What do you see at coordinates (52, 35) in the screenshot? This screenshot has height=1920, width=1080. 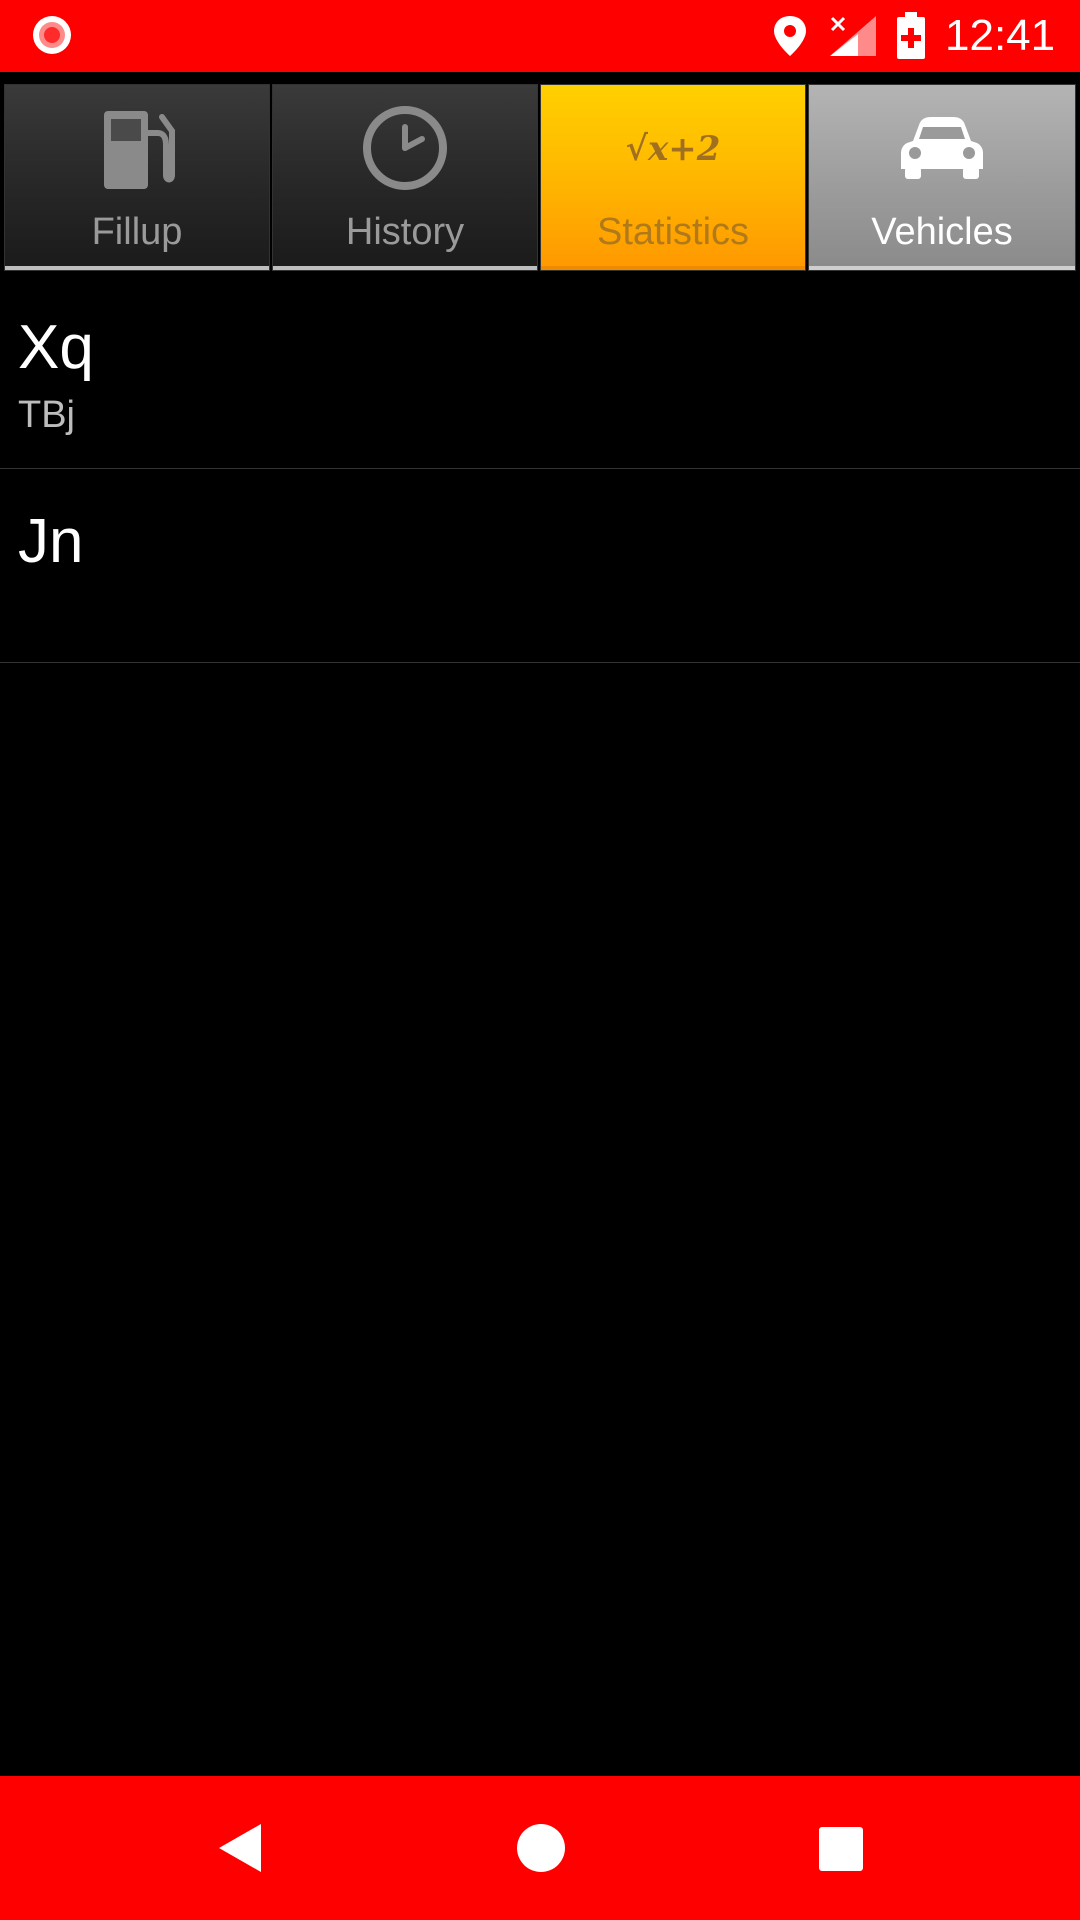 I see `record-icon` at bounding box center [52, 35].